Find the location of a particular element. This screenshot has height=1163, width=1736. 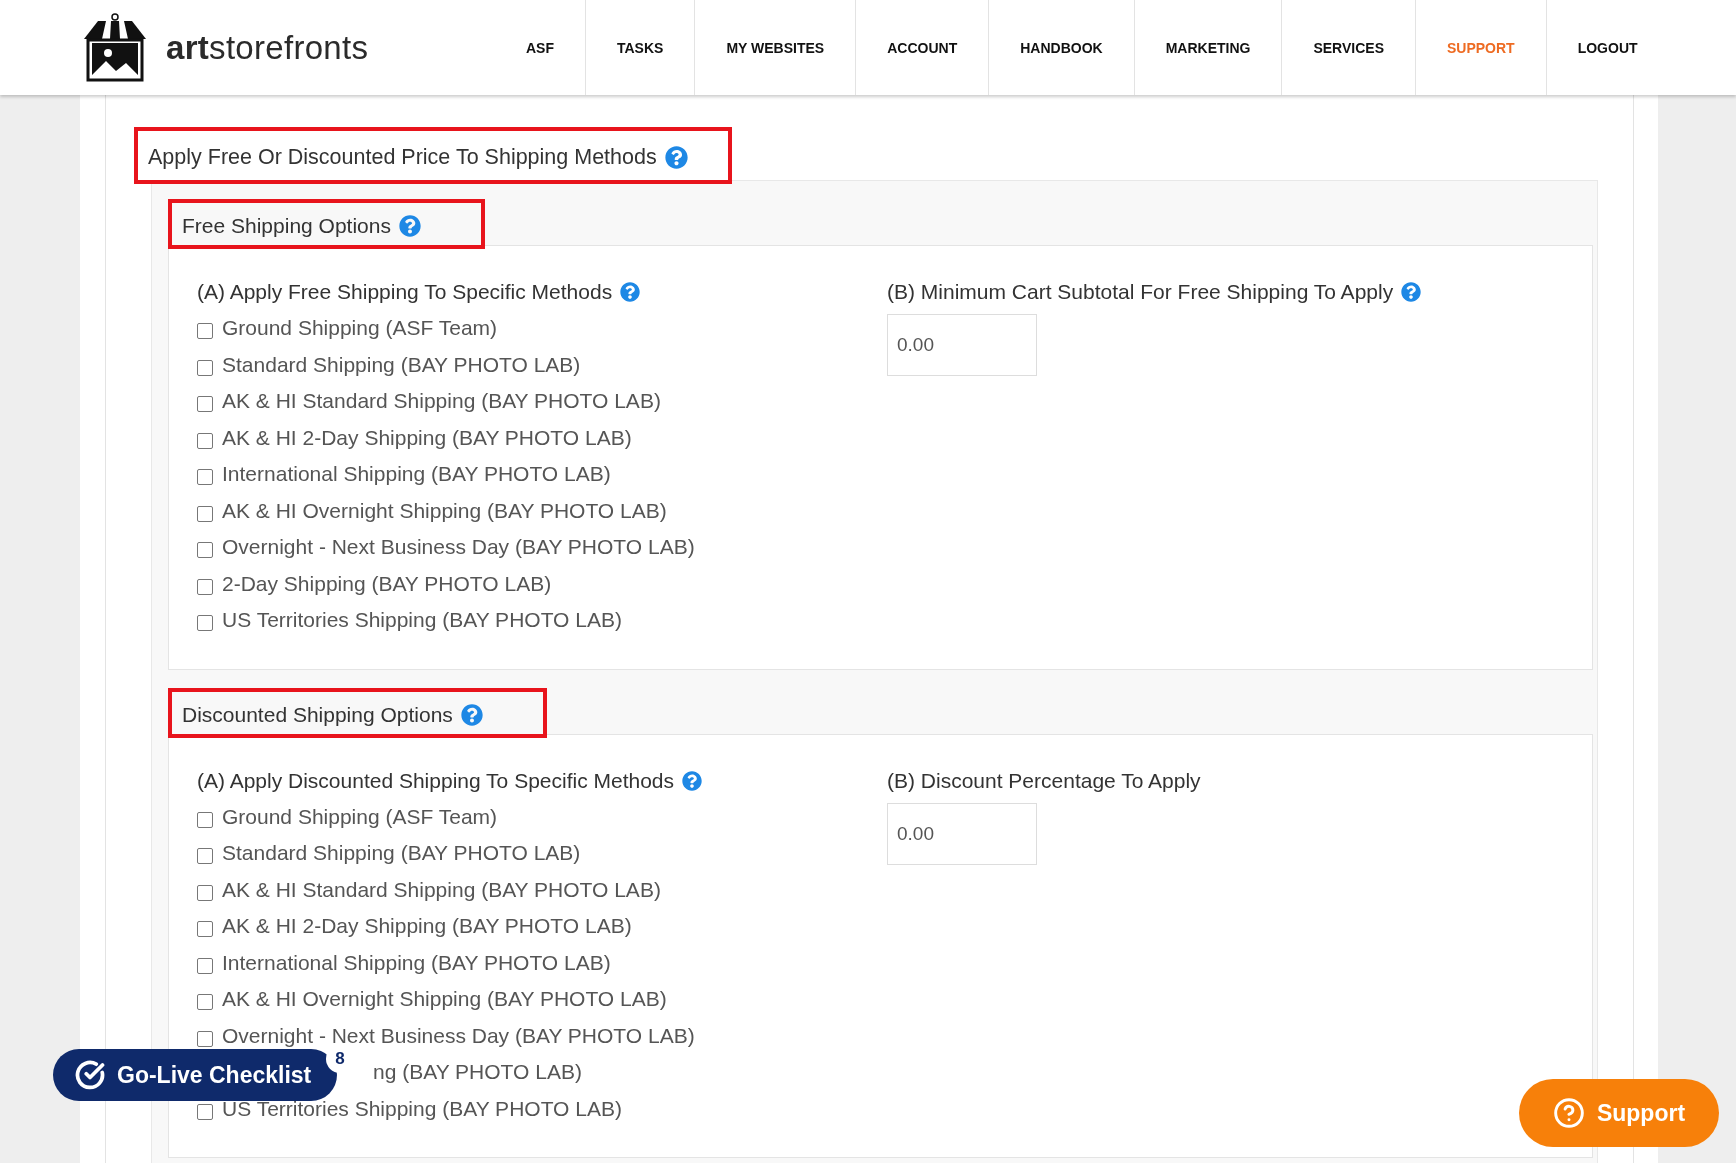

check-circle-icon is located at coordinates (90, 1075).